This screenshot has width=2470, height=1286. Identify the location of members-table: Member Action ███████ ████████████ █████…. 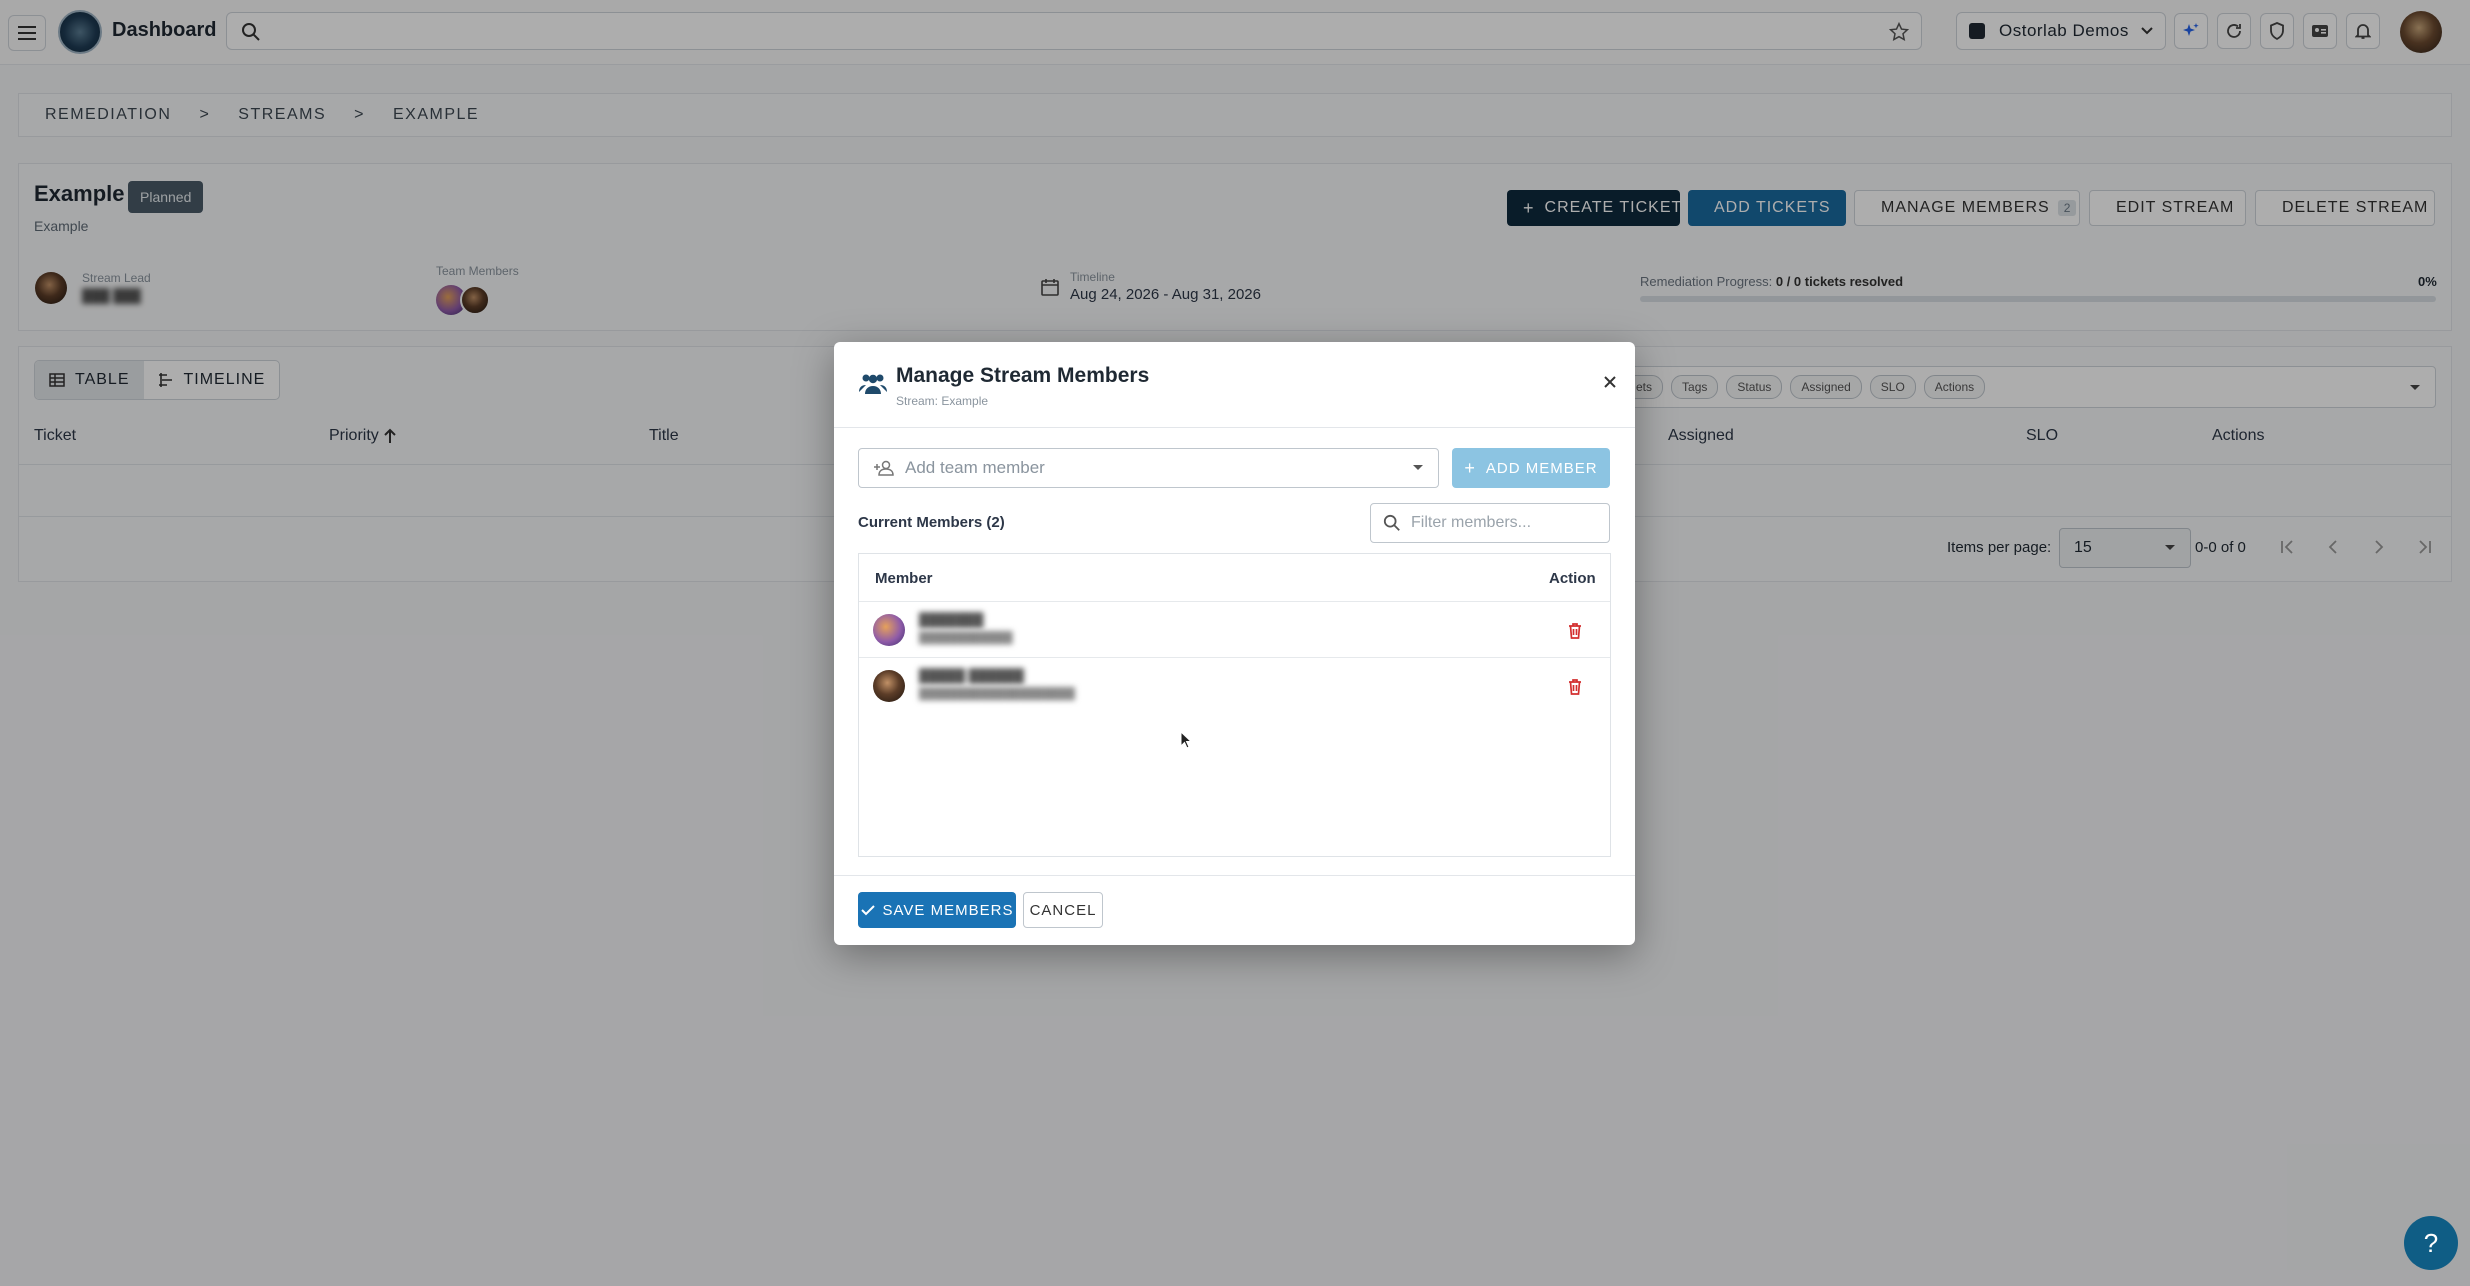
(1234, 705).